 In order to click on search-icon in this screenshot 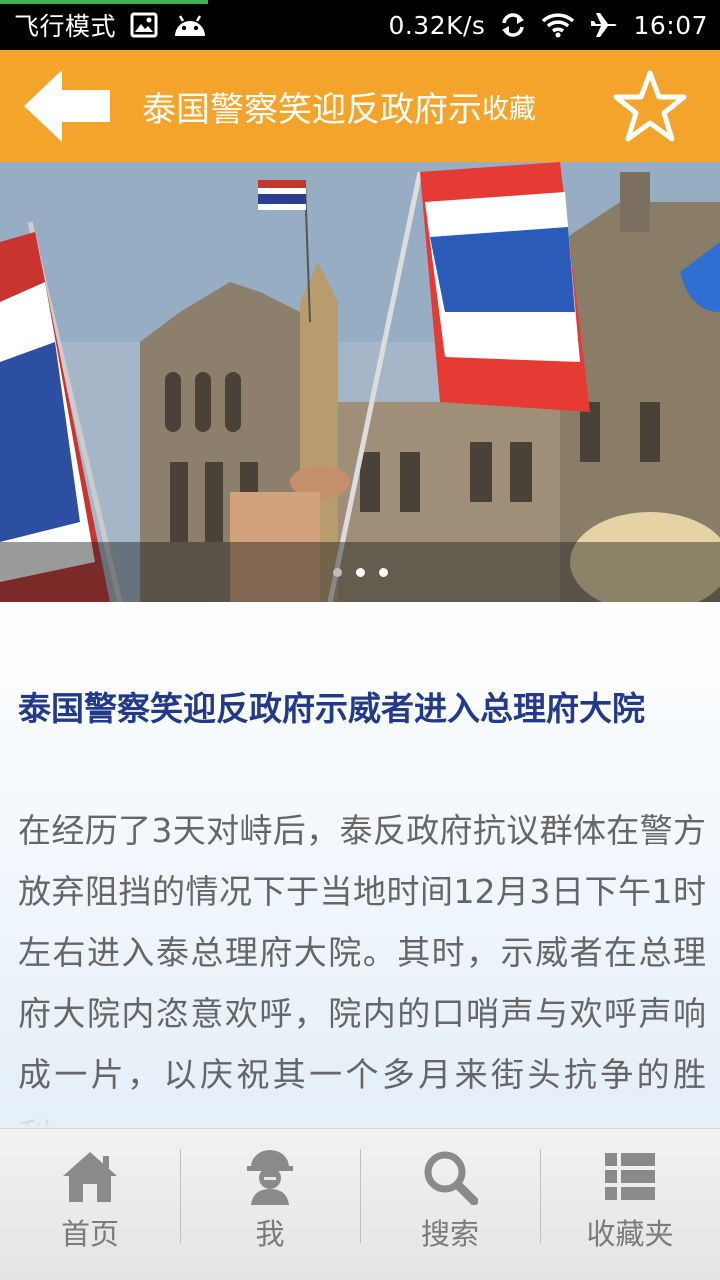, I will do `click(450, 1177)`.